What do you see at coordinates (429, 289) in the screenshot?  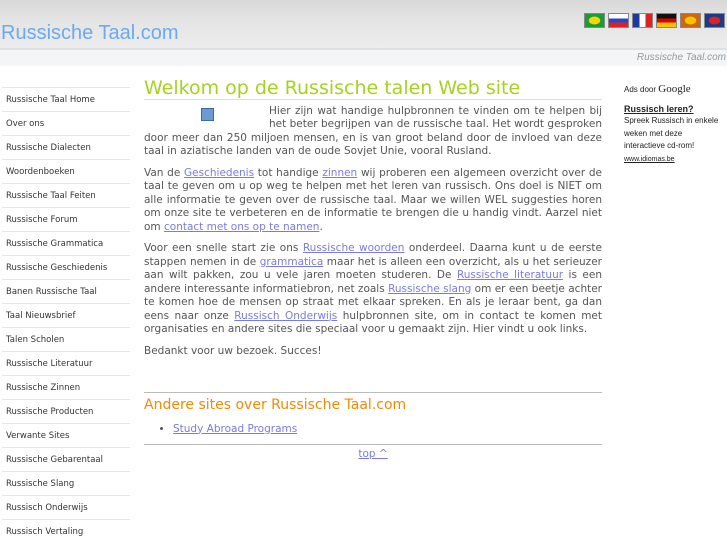 I see `inline-link: Russische slang` at bounding box center [429, 289].